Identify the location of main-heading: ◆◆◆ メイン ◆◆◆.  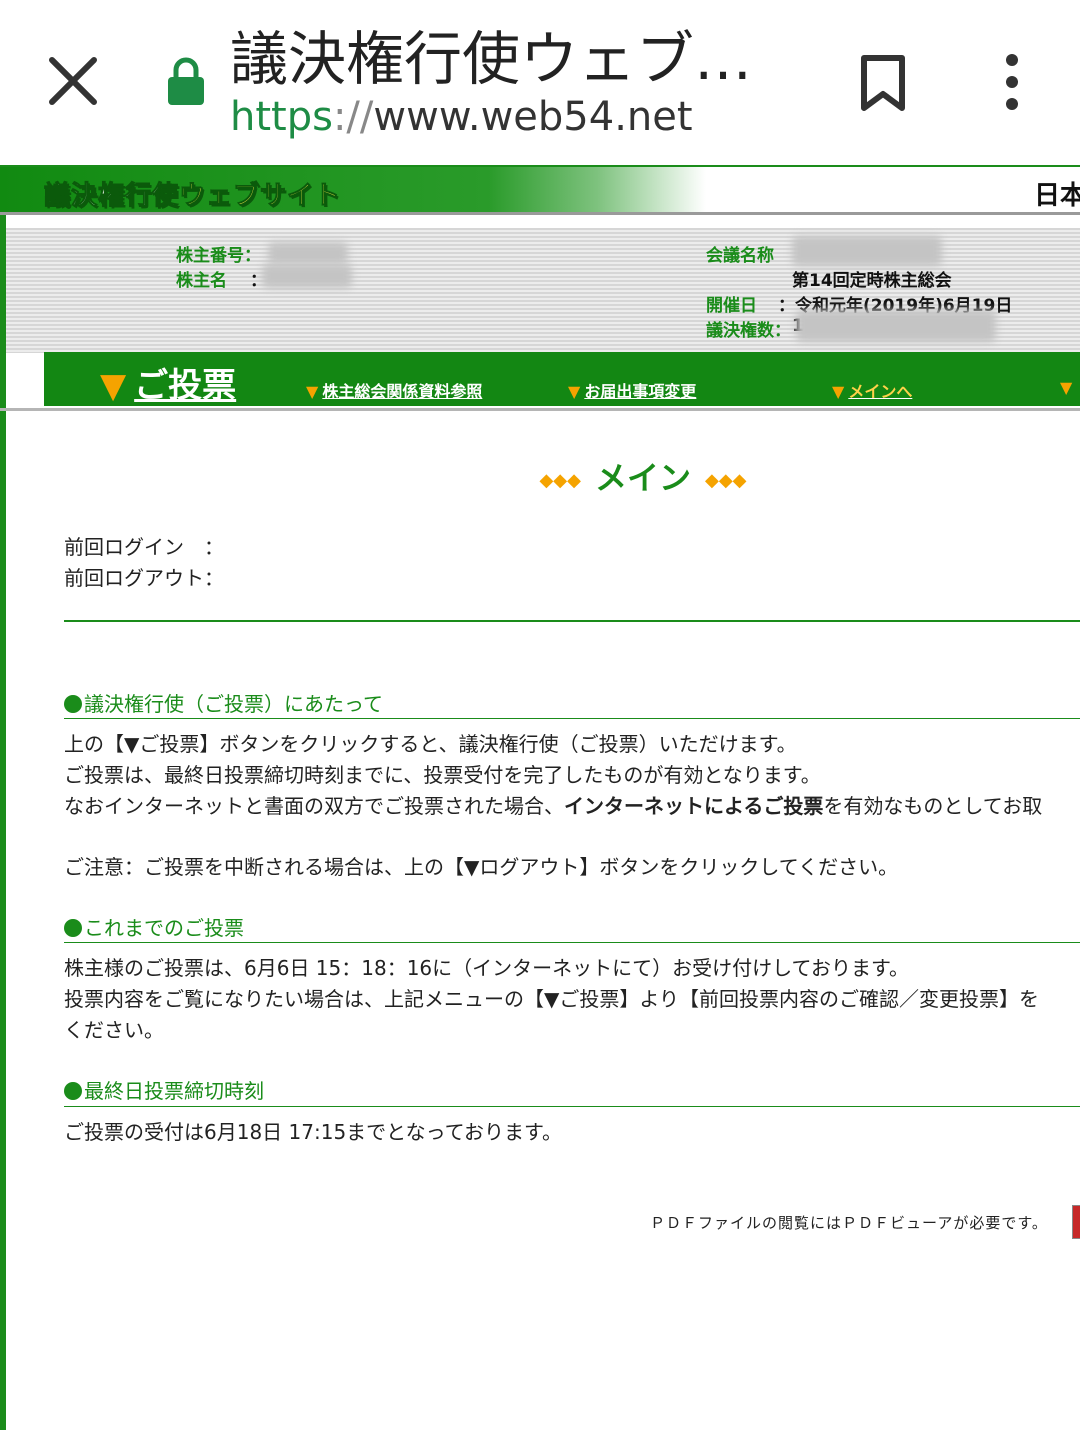
(543, 476).